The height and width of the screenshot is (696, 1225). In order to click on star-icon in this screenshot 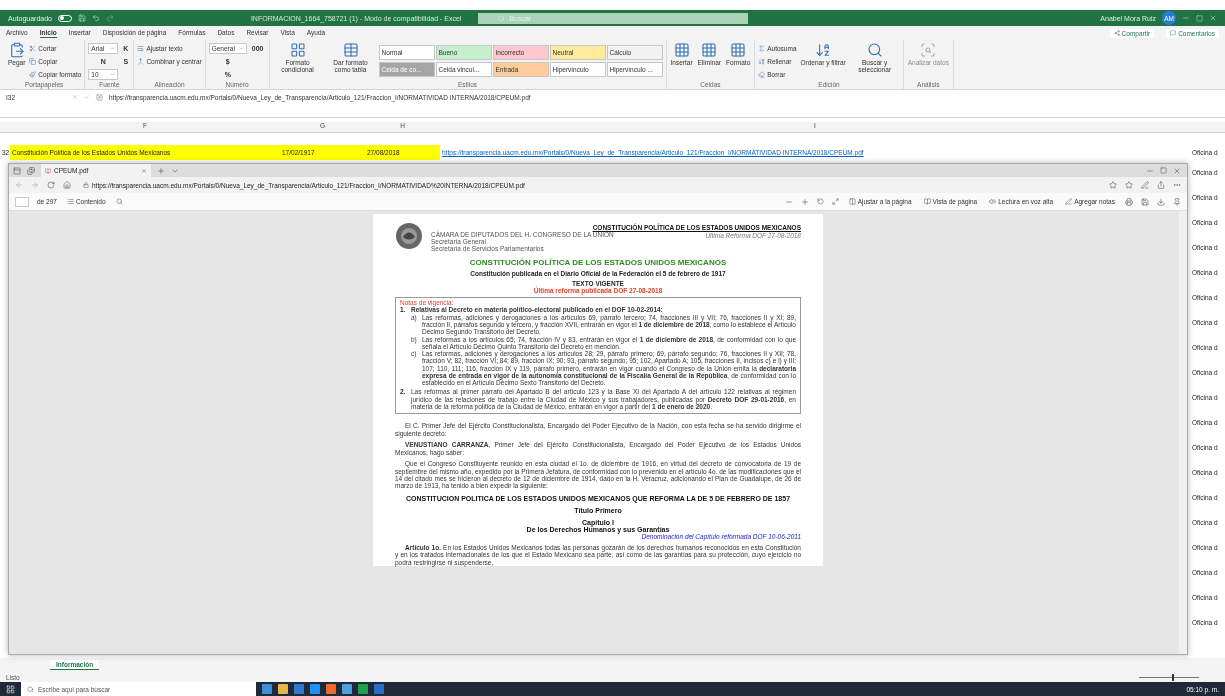, I will do `click(1113, 185)`.